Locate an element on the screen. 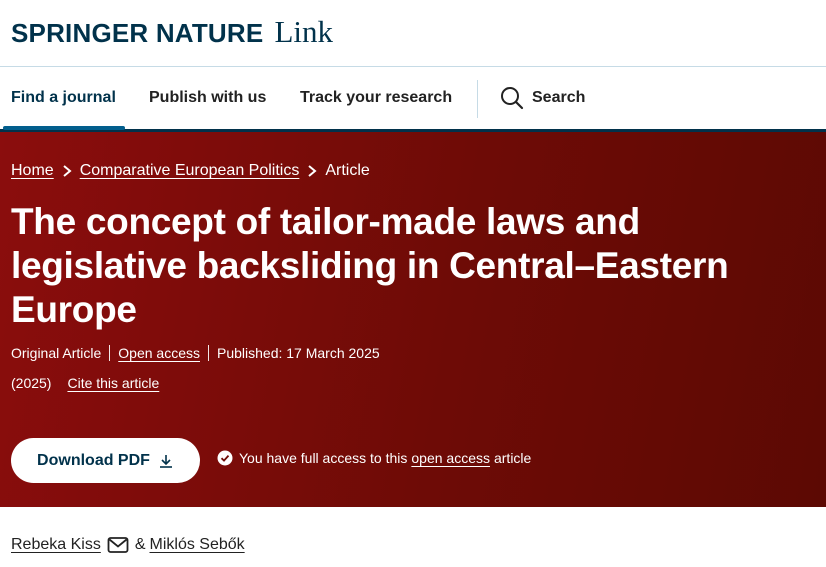 This screenshot has width=826, height=567. mail-icon is located at coordinates (118, 545).